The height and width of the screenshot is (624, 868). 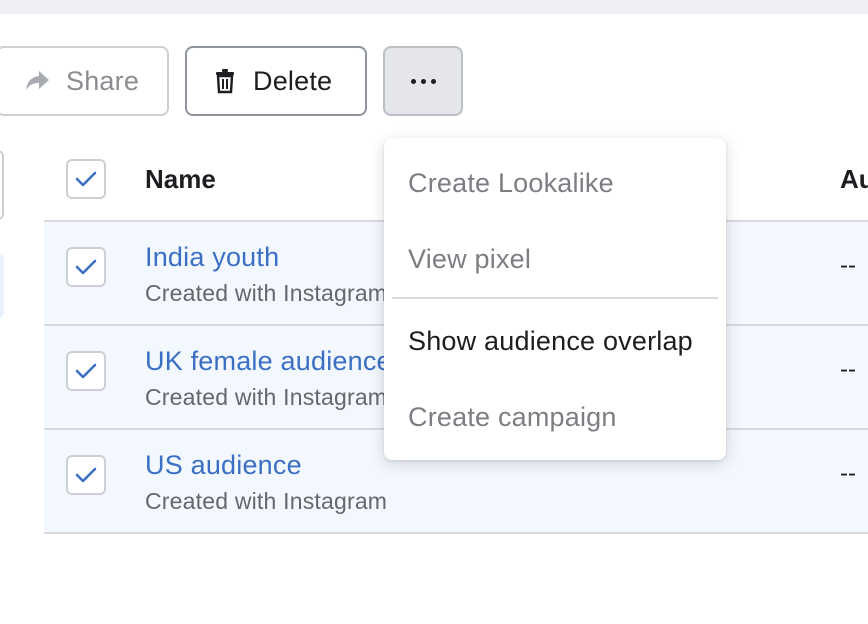 I want to click on delete-button: Delete, so click(x=276, y=81).